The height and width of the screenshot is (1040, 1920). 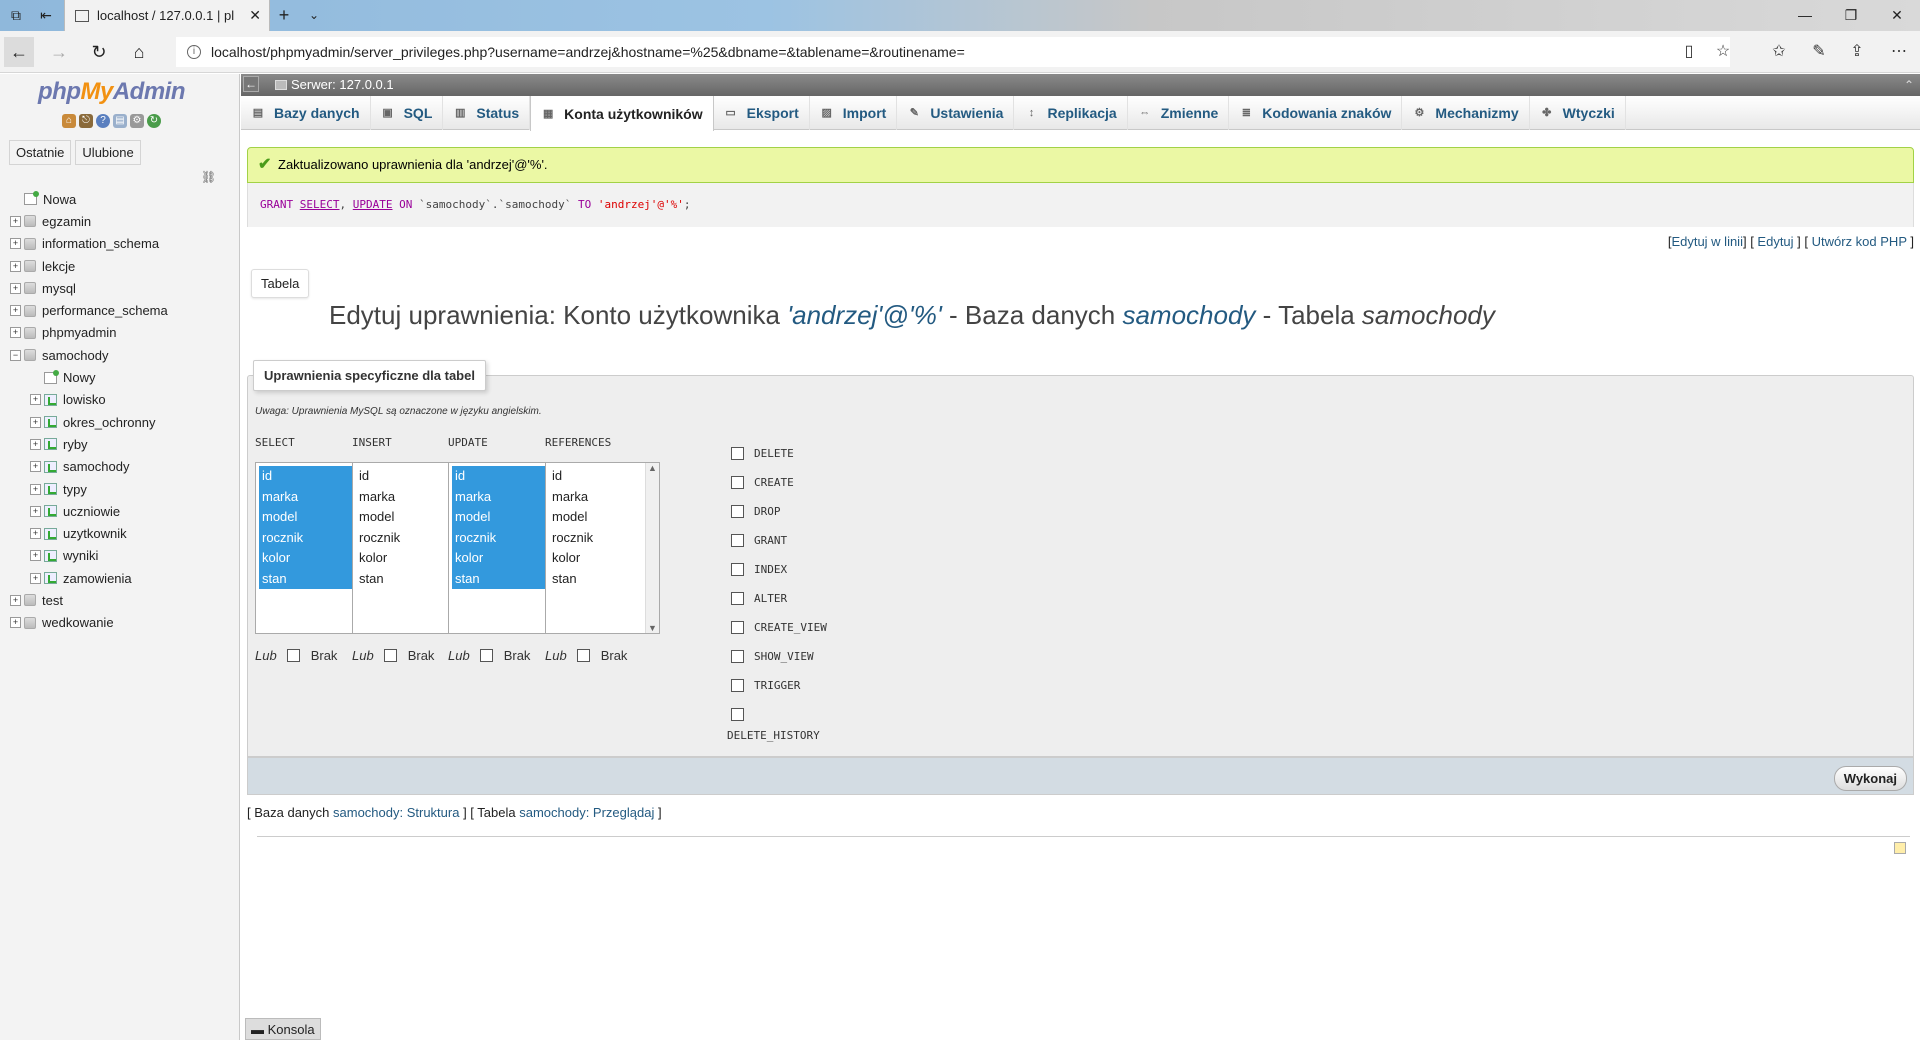 What do you see at coordinates (1805, 15) in the screenshot?
I see `minimize-icon: —` at bounding box center [1805, 15].